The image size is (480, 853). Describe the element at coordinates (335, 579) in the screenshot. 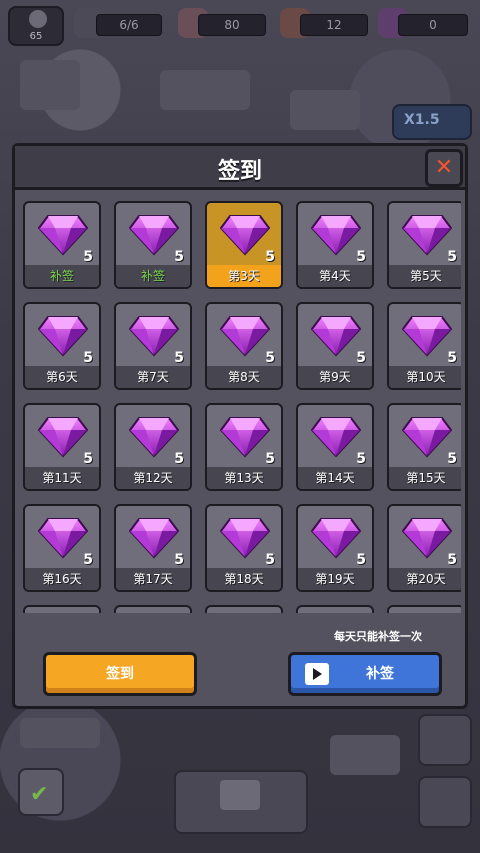

I see `day-label: 第19天` at that location.